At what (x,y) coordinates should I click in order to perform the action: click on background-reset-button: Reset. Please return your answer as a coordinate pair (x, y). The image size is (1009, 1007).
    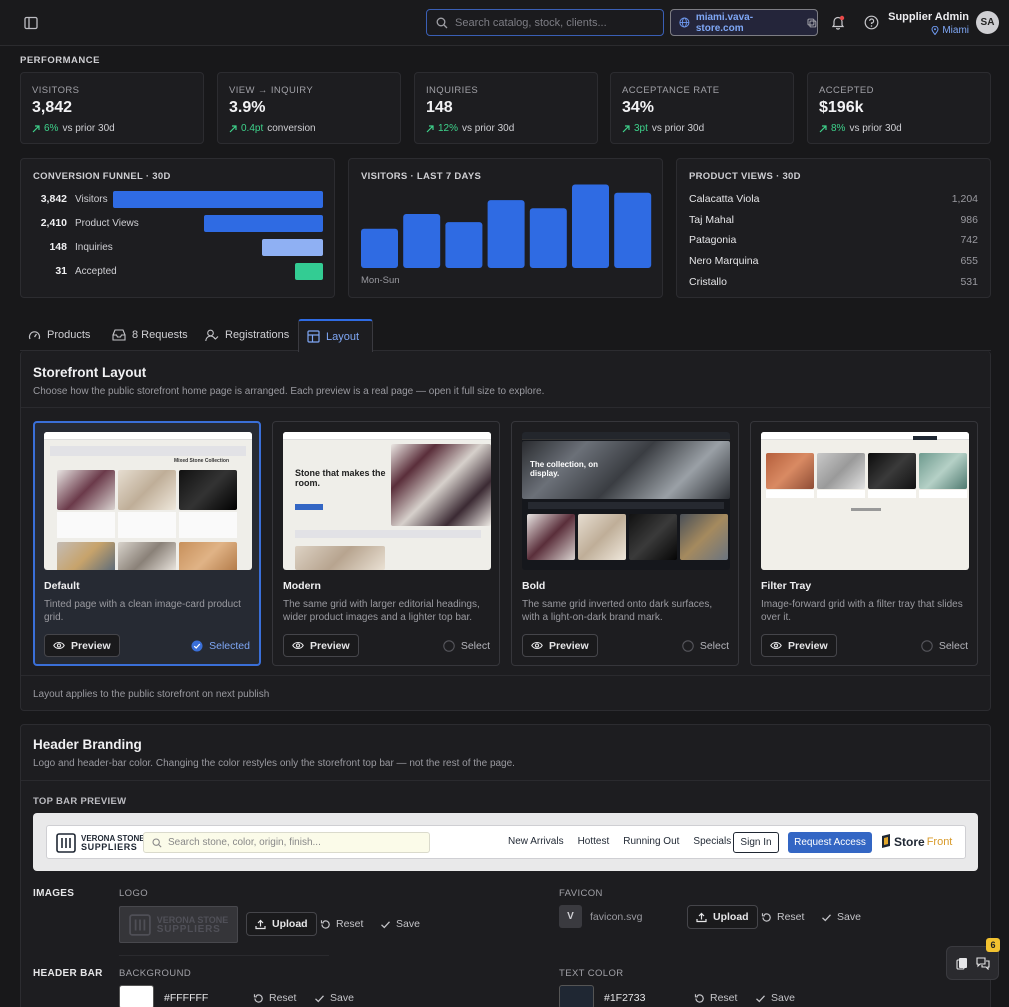
    Looking at the image, I should click on (274, 998).